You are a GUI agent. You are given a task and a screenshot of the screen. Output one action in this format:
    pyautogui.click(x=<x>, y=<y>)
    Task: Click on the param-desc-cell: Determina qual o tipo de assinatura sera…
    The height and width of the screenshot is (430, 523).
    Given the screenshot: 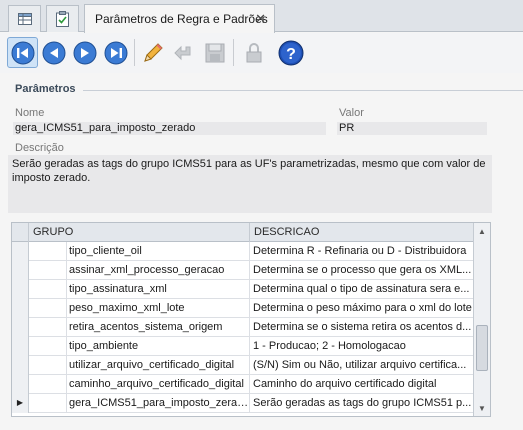 What is the action you would take?
    pyautogui.click(x=361, y=289)
    